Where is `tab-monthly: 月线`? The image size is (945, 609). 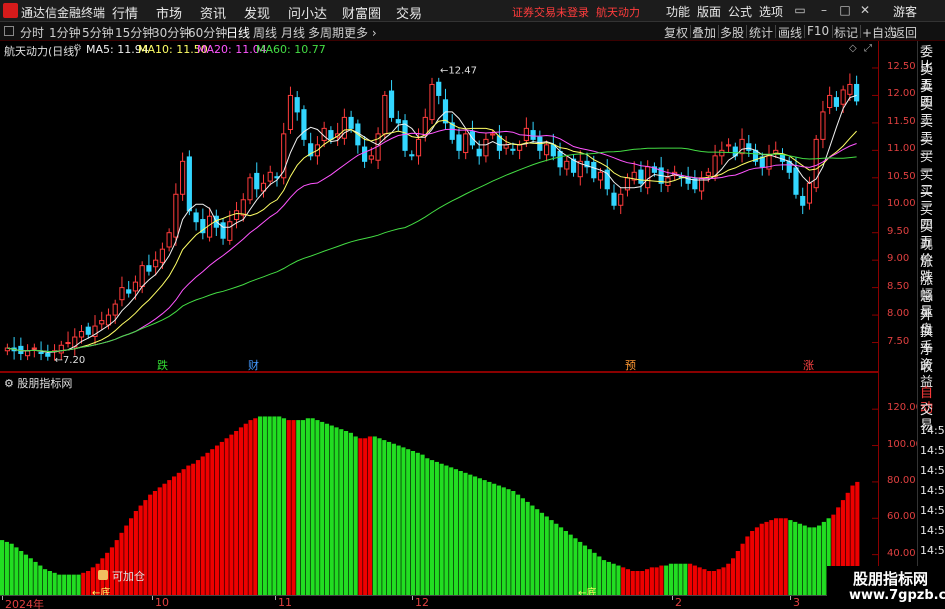 tab-monthly: 月线 is located at coordinates (293, 32).